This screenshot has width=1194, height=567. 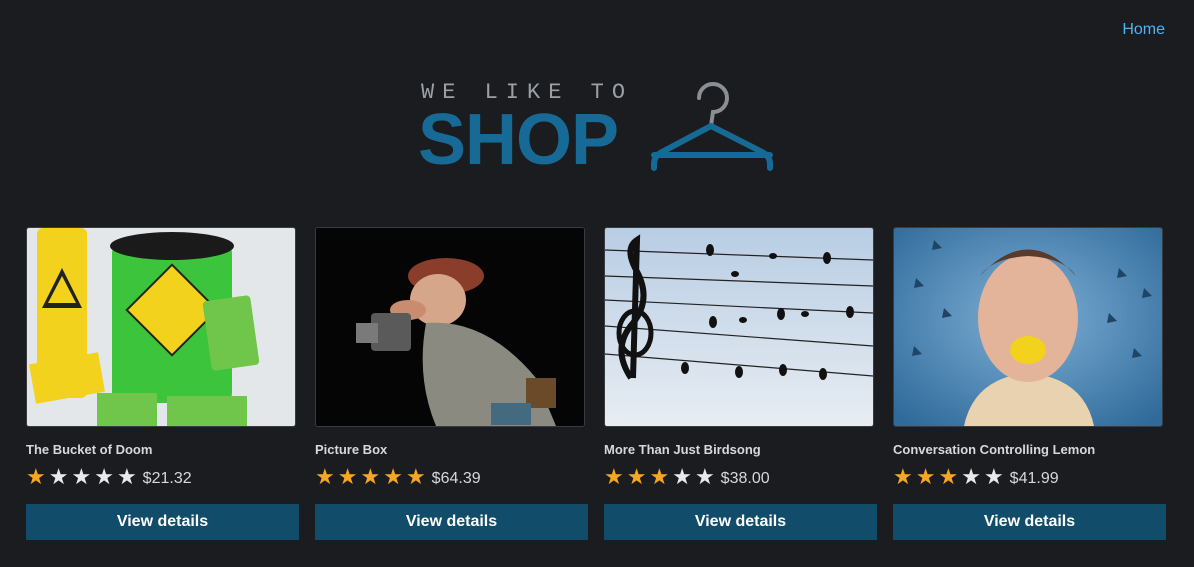 I want to click on product-price: $41.99, so click(x=1034, y=478).